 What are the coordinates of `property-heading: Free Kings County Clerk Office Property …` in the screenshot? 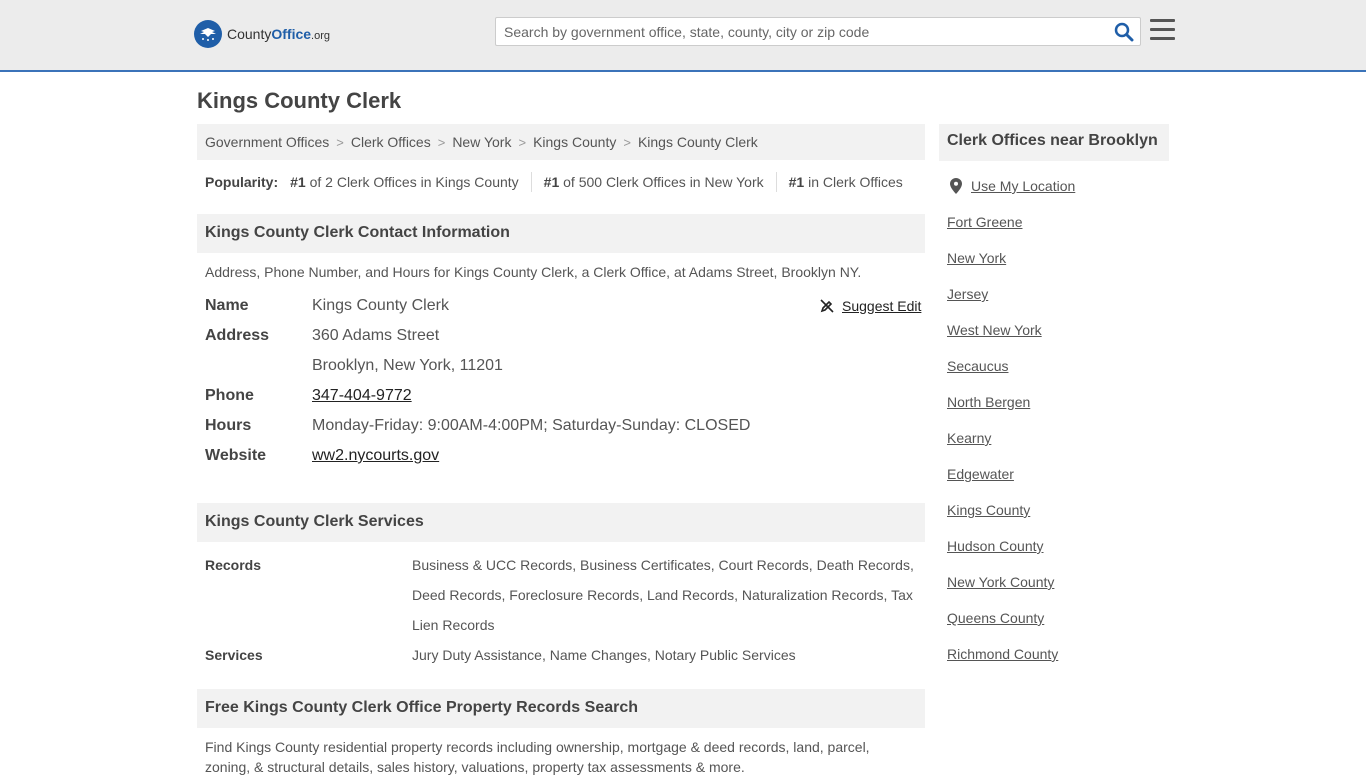 It's located at (561, 708).